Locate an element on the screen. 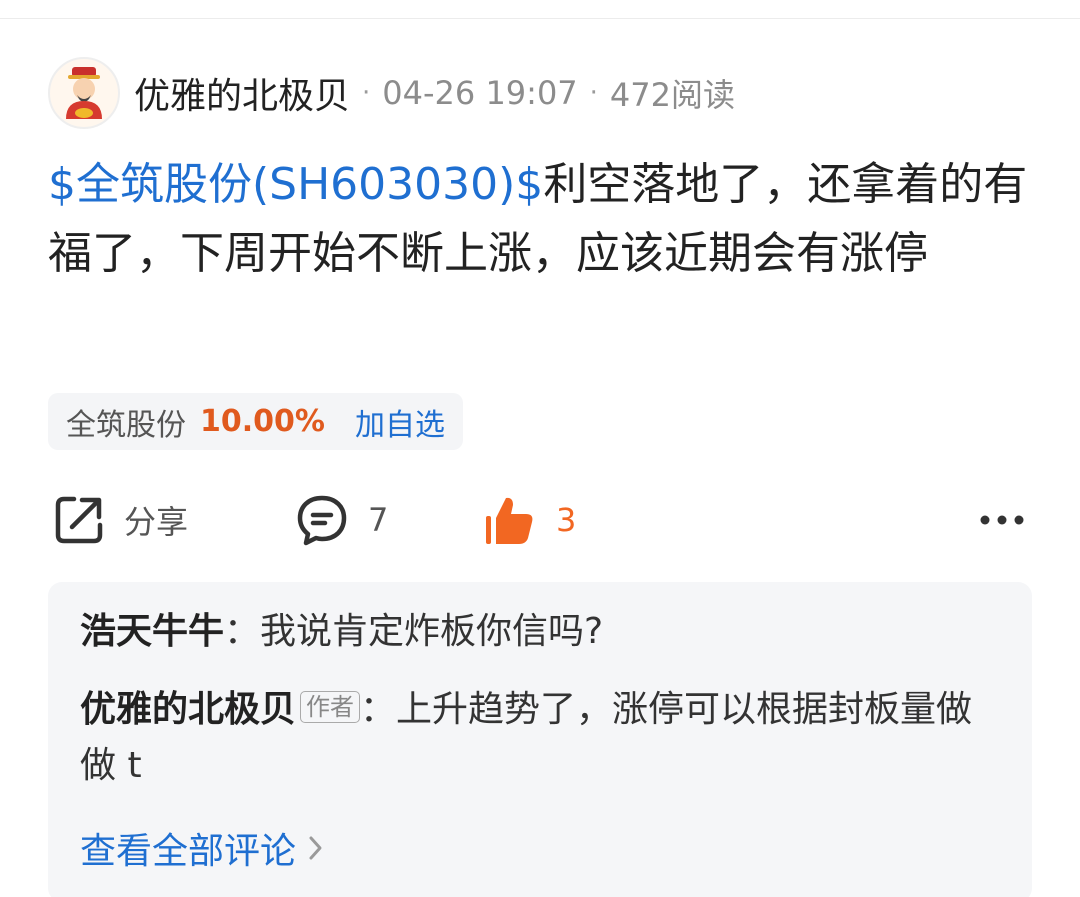  comment-text: 我说肯定炸板你信吗? is located at coordinates (432, 631).